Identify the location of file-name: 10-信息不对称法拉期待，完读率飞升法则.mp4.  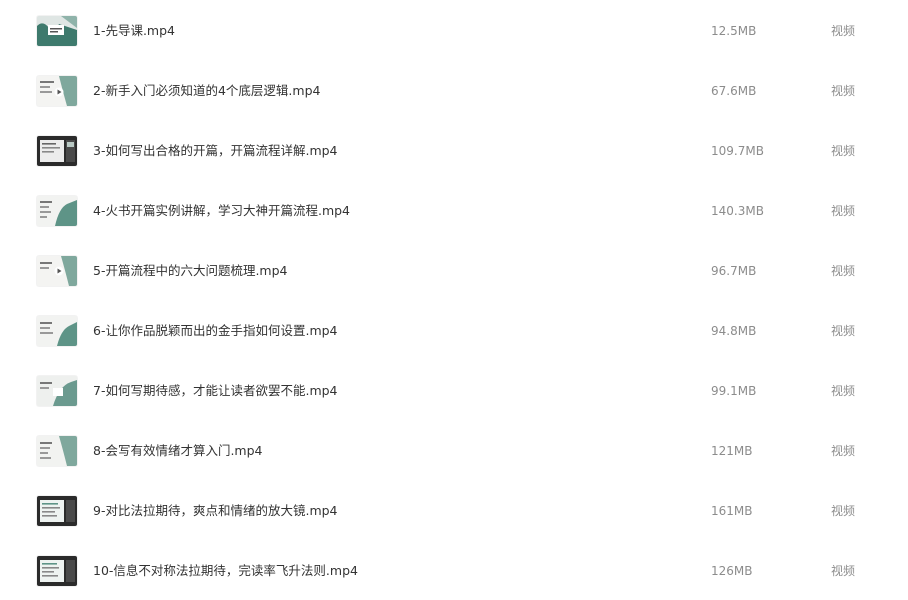
(225, 570).